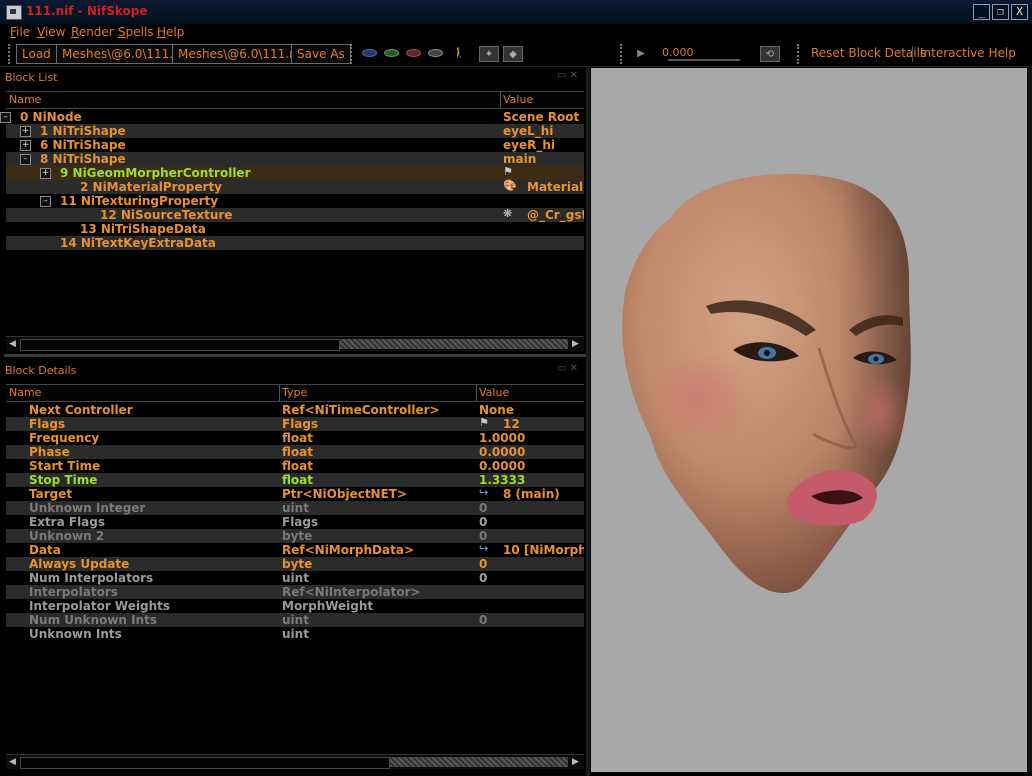  Describe the element at coordinates (295, 173) in the screenshot. I see `tree-row: +9 NiGeomMorpherController ⚑` at that location.